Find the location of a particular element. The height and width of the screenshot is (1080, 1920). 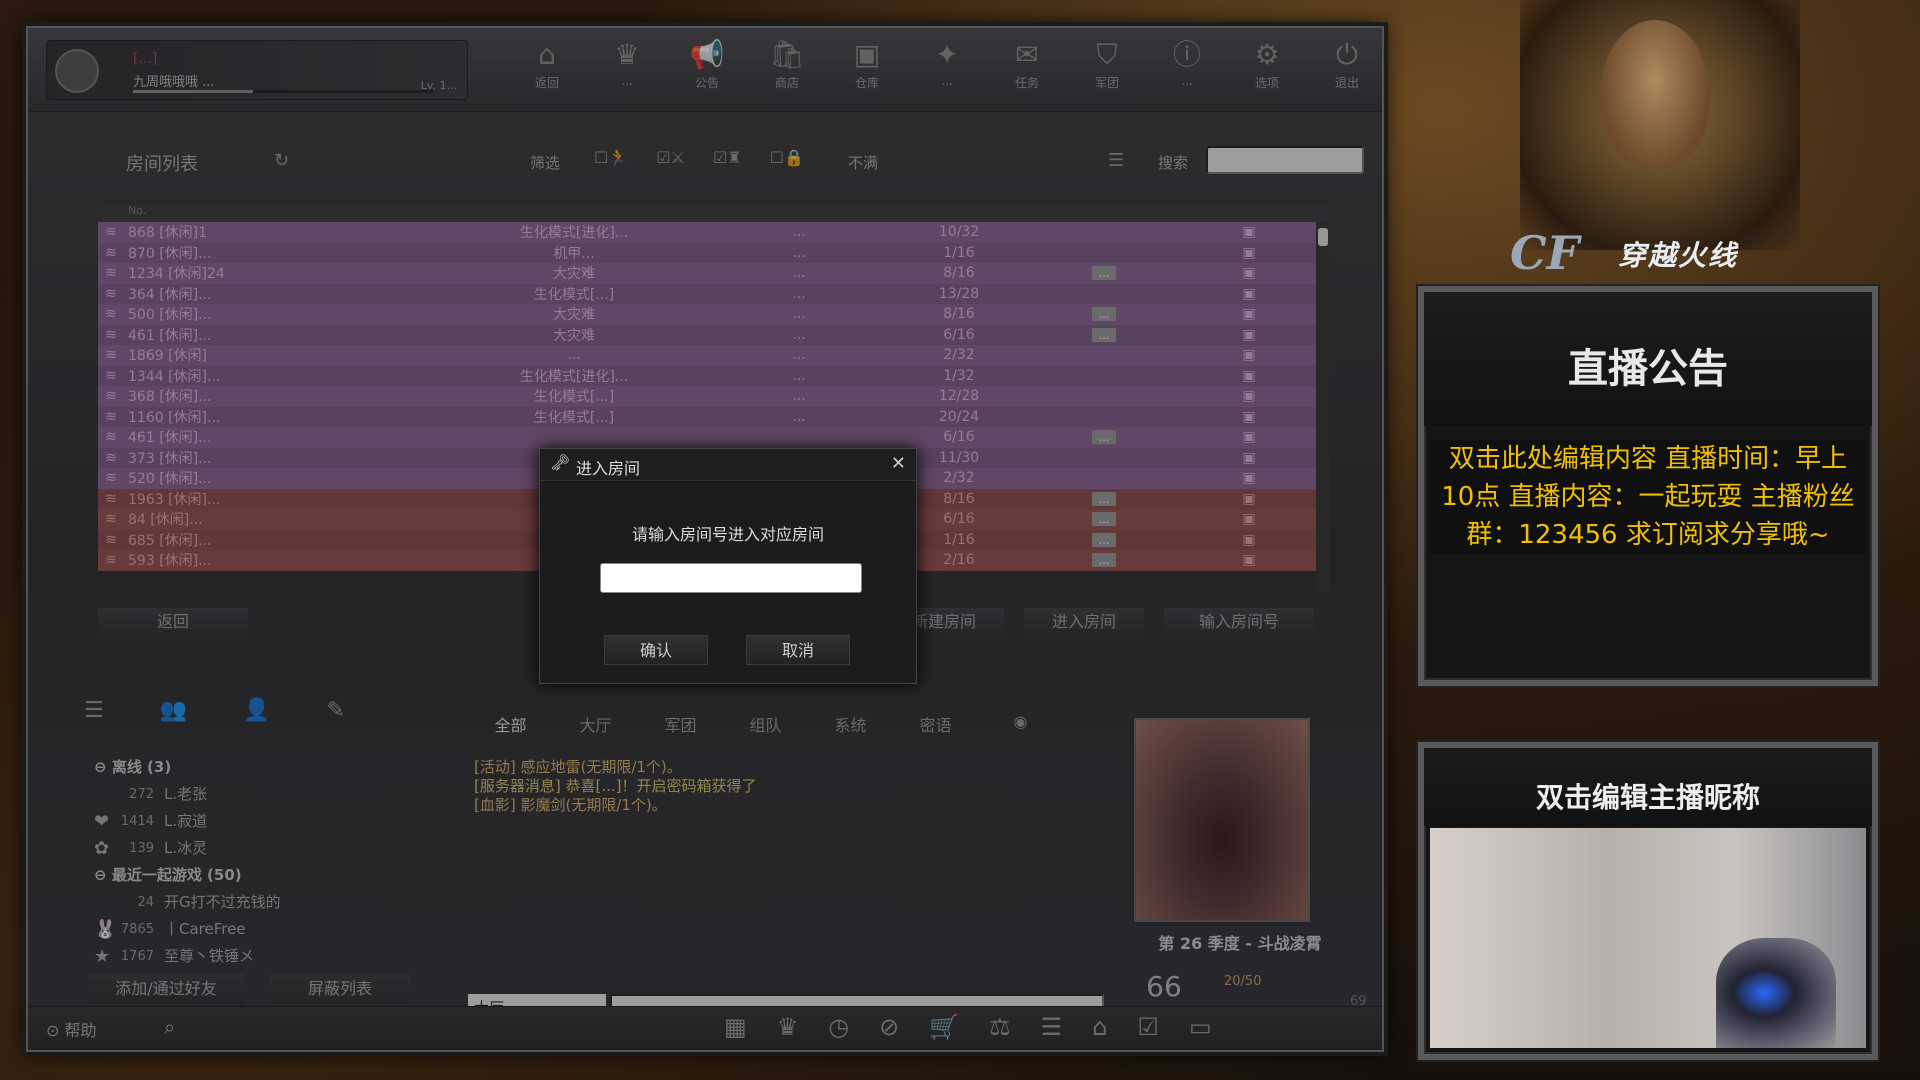

friend-group: ⊖ 离线 (3) is located at coordinates (254, 767).